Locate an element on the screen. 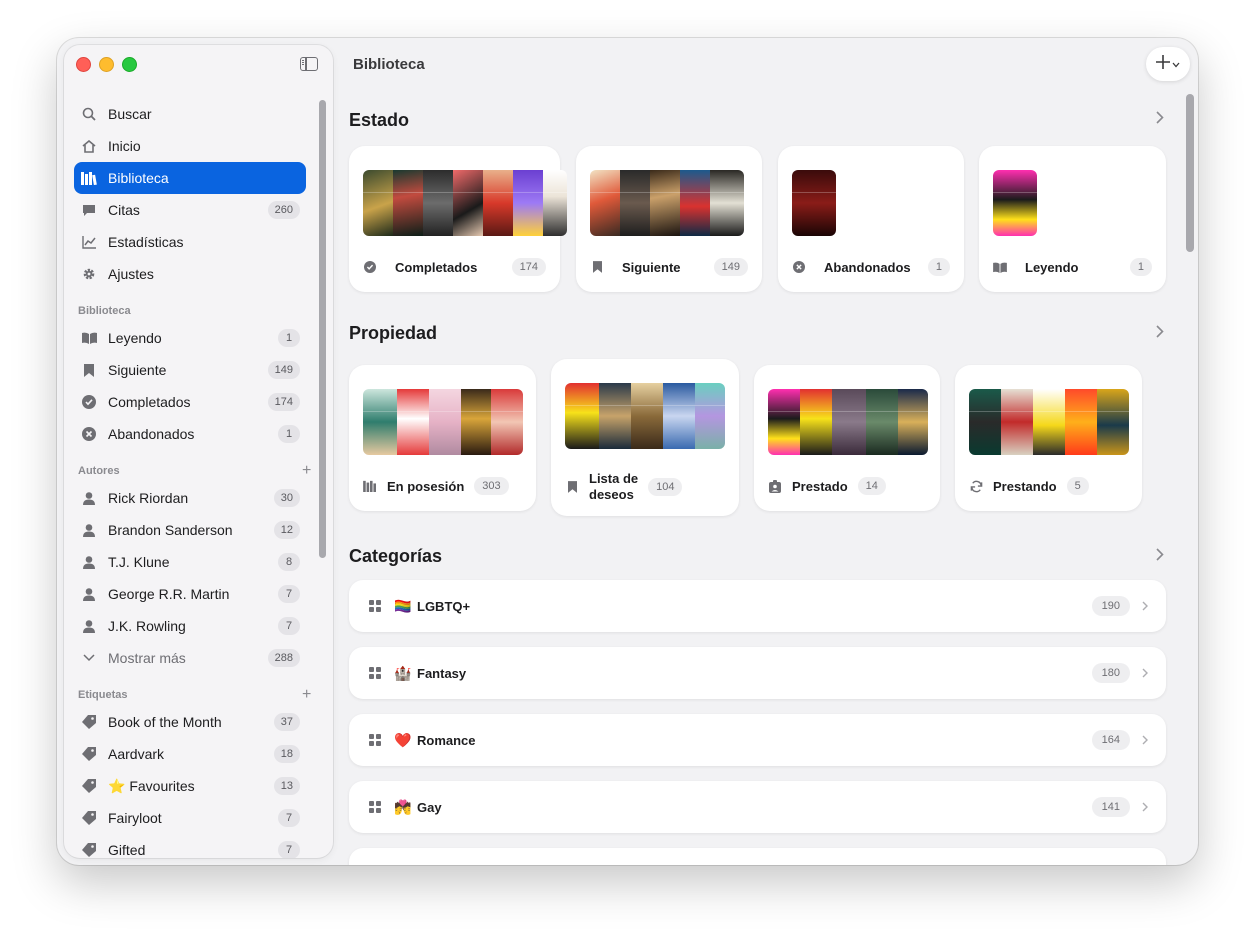 Image resolution: width=1255 pixels, height=940 pixels. count-badge: 180 is located at coordinates (1110, 673).